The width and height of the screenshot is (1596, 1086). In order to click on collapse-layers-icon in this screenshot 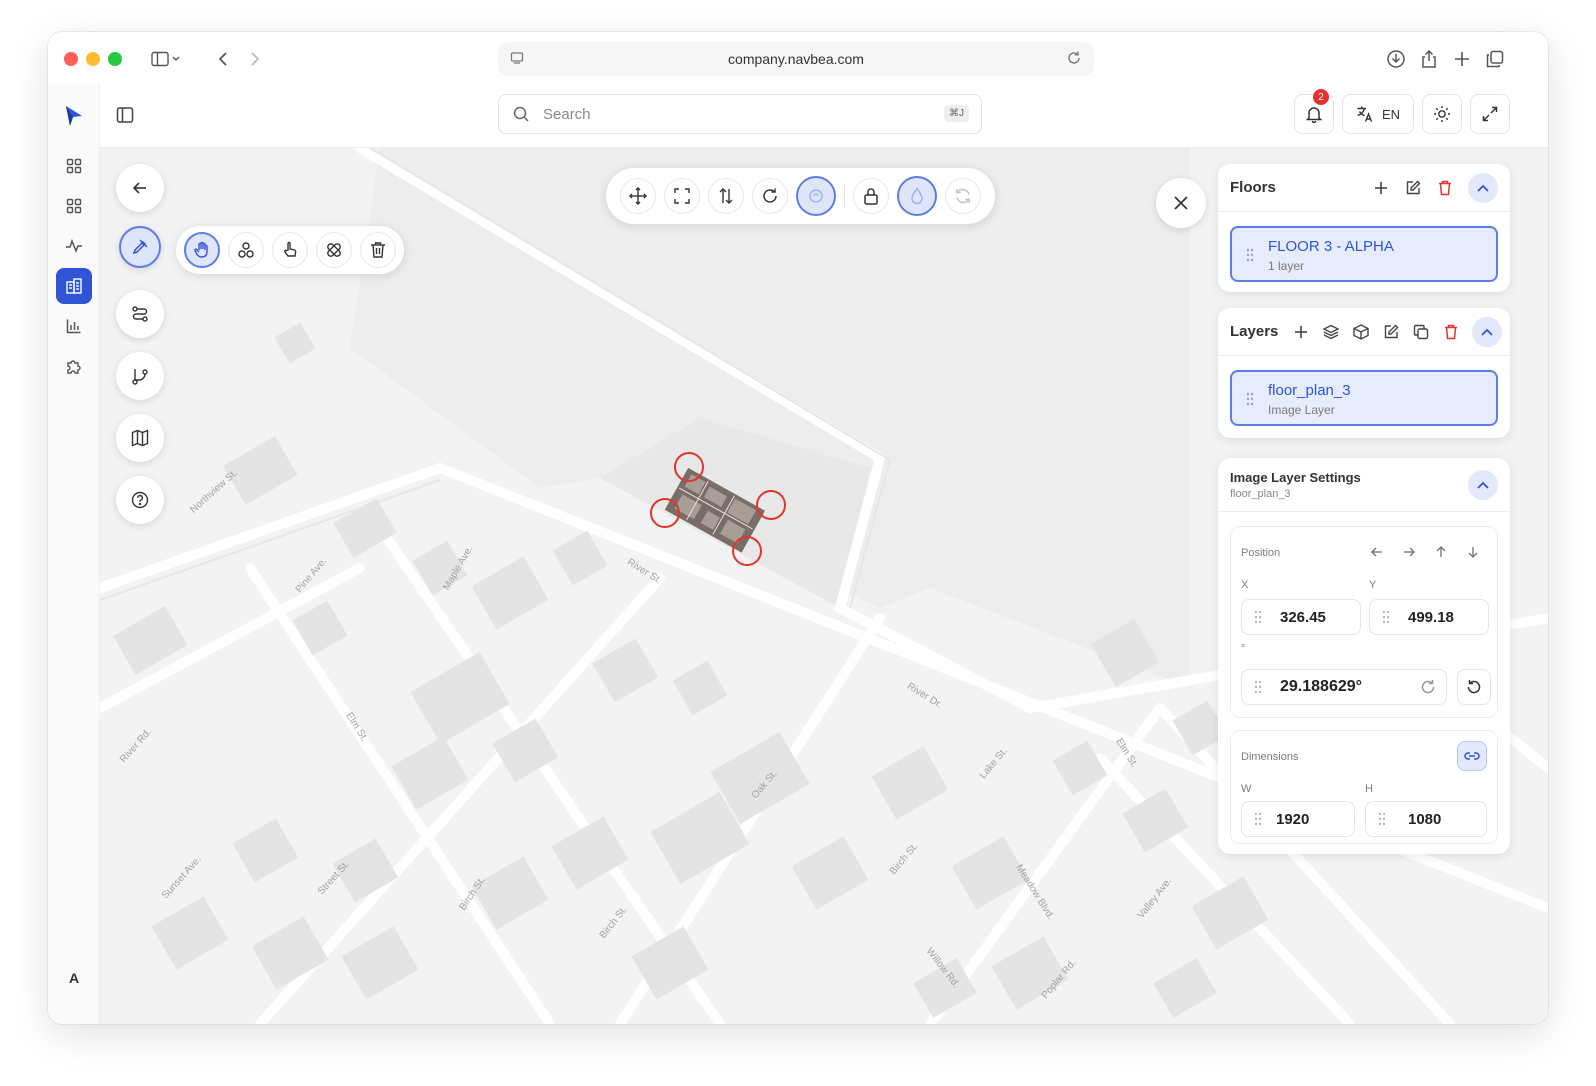, I will do `click(1487, 331)`.